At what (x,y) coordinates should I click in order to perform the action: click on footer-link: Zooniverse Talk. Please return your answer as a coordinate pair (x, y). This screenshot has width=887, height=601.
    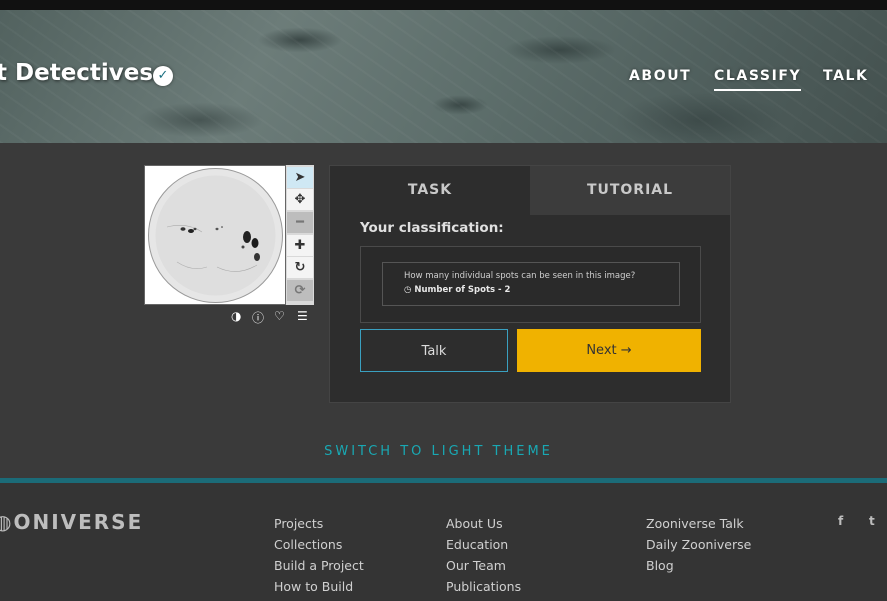
    Looking at the image, I should click on (698, 523).